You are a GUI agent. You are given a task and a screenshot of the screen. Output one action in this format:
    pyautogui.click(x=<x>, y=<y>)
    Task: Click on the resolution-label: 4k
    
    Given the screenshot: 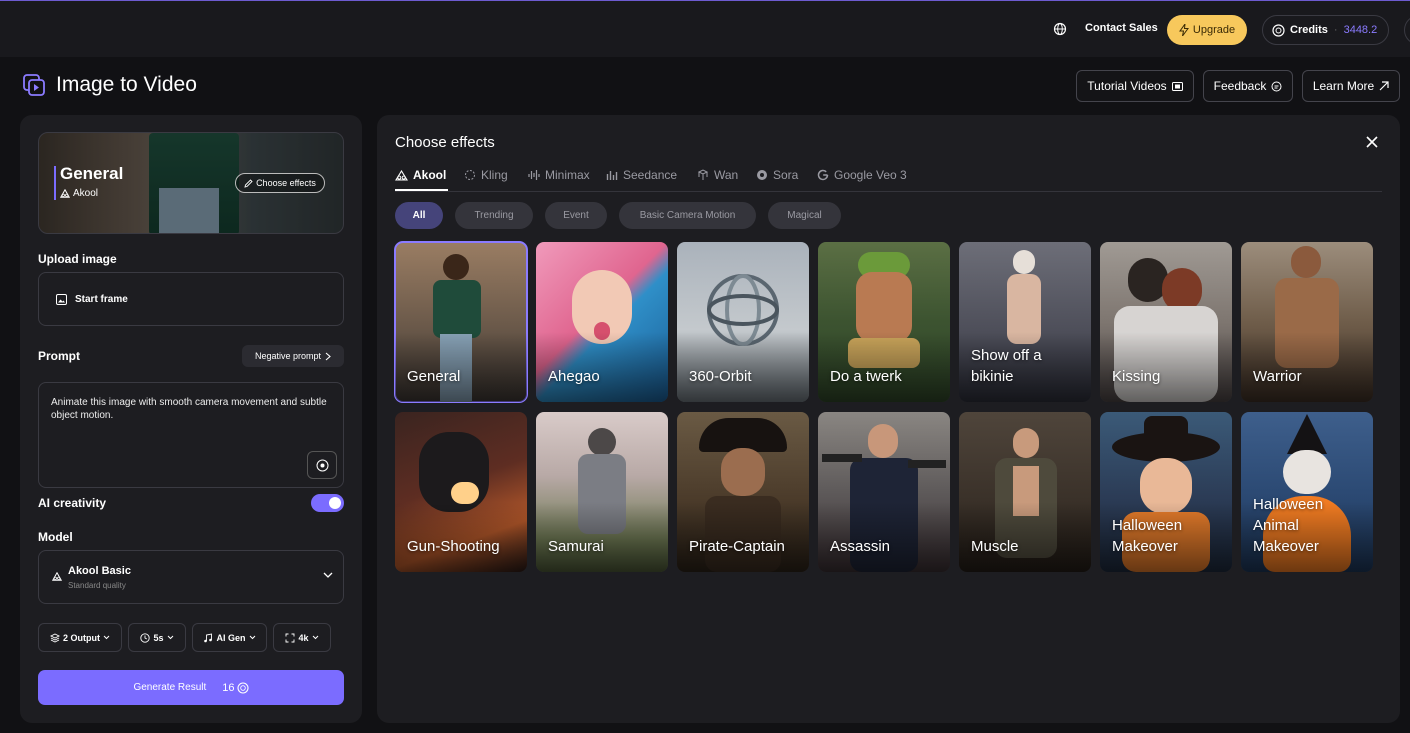 What is the action you would take?
    pyautogui.click(x=303, y=637)
    